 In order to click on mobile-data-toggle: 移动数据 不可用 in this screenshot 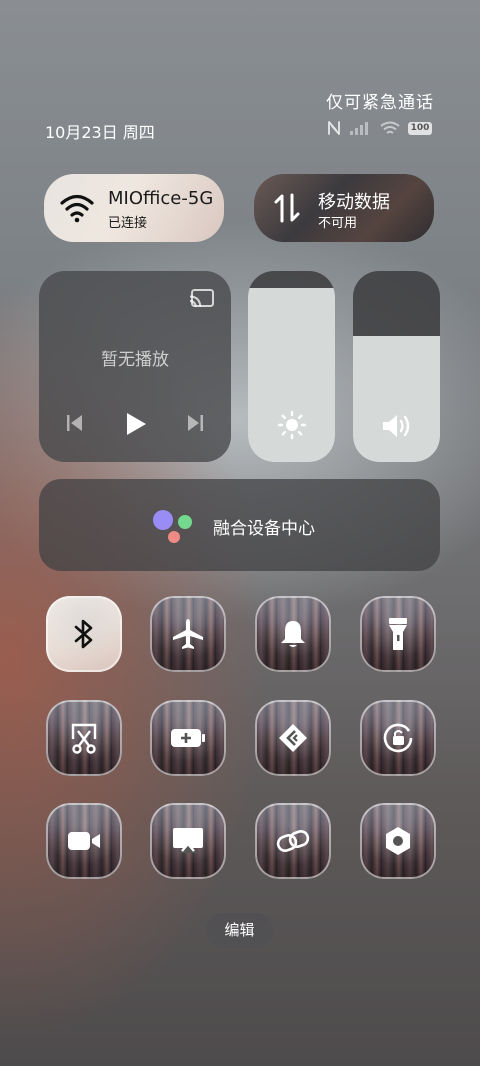, I will do `click(344, 208)`.